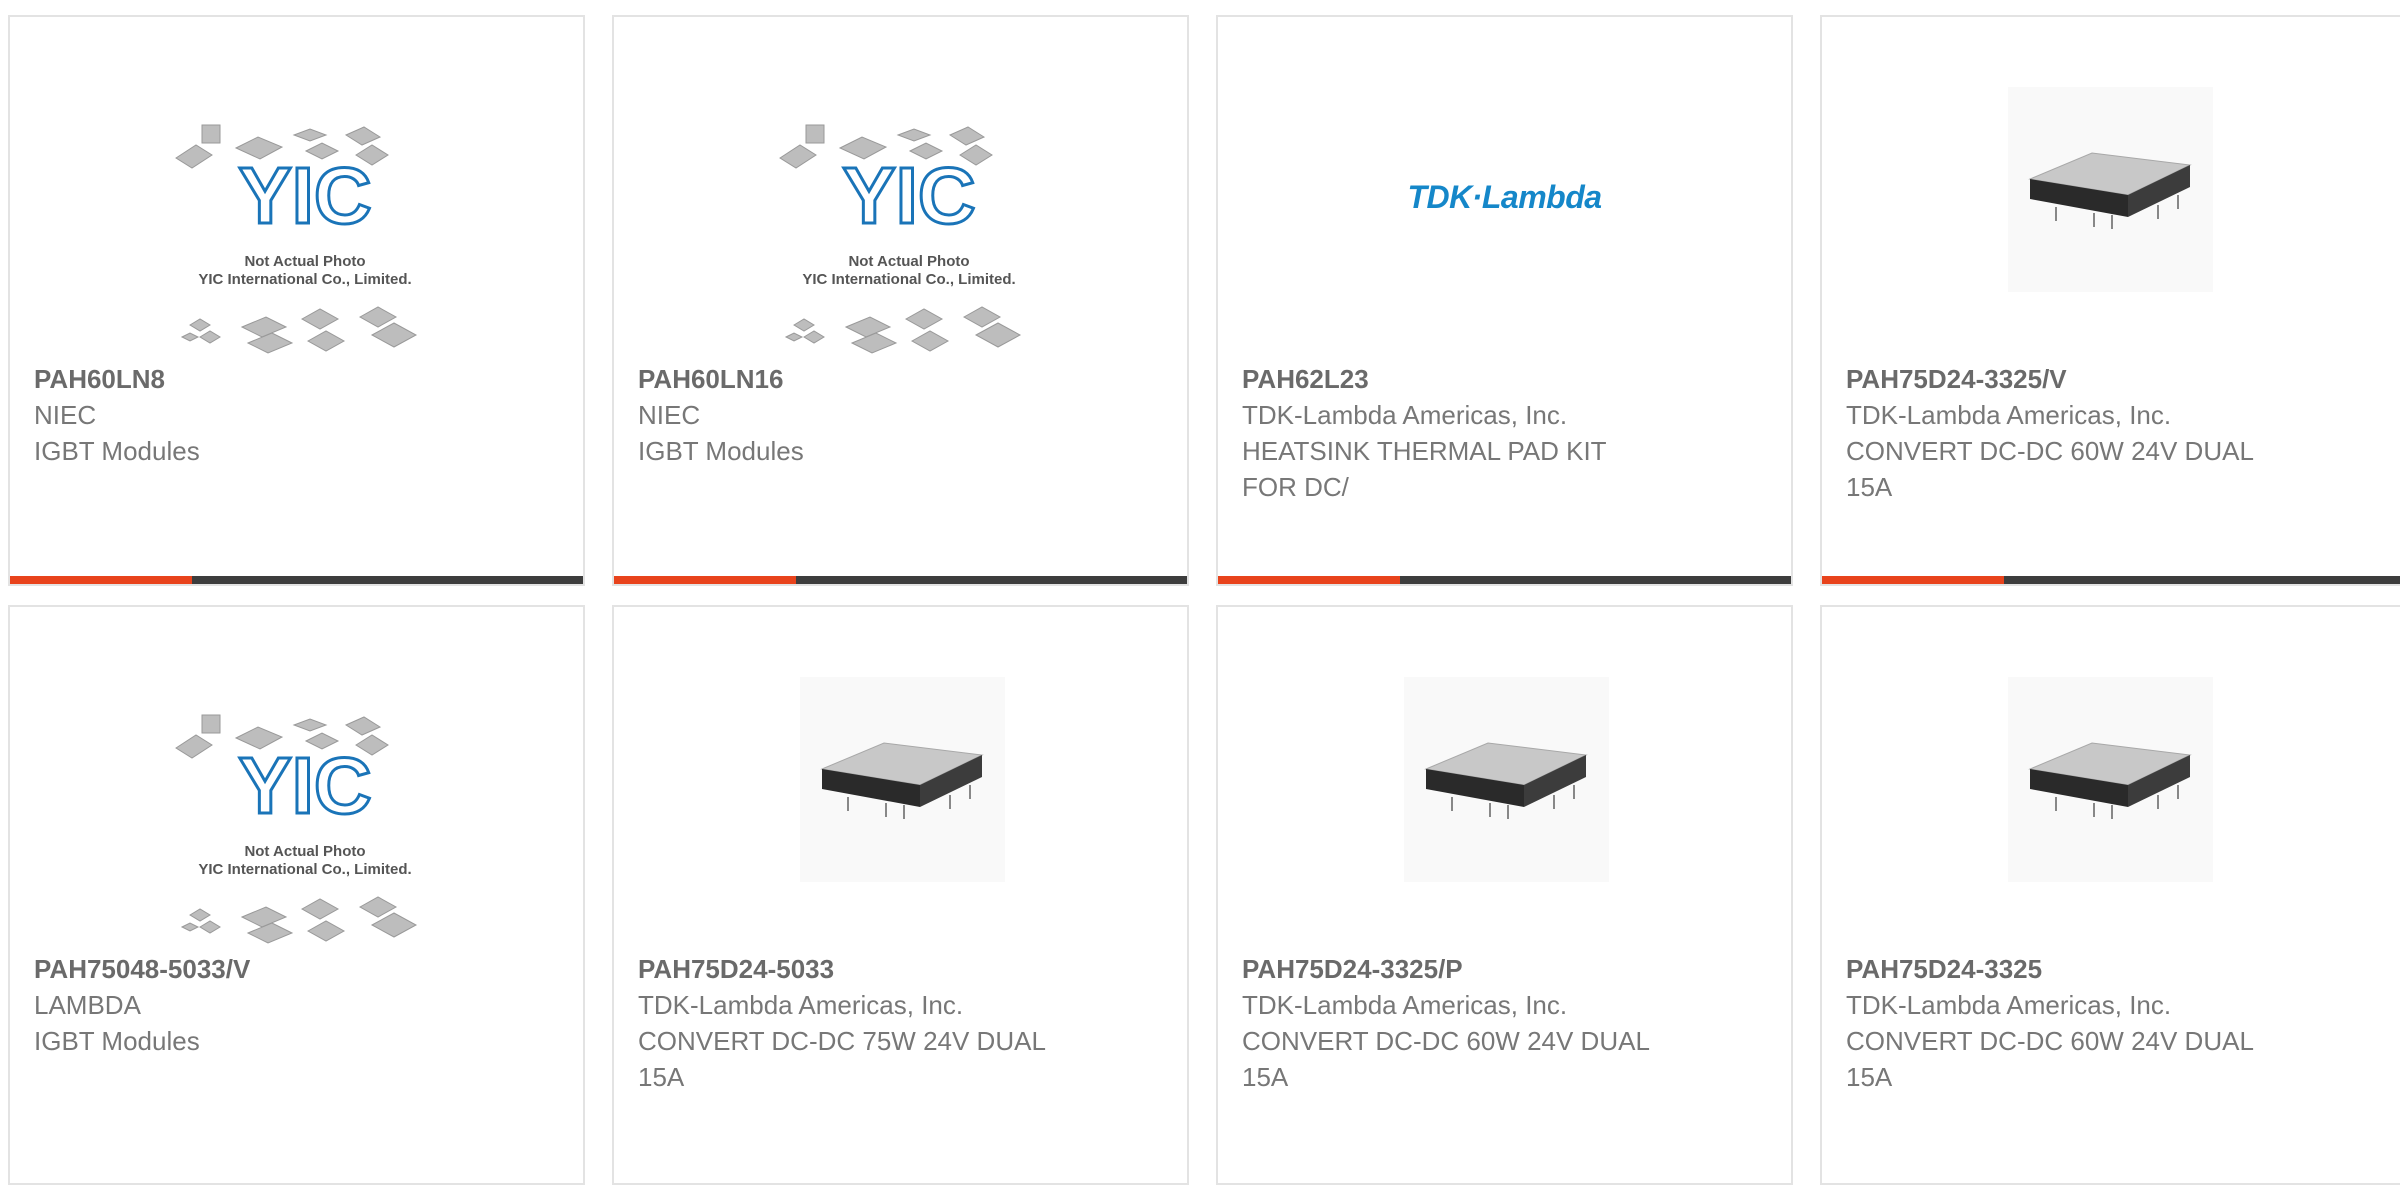 This screenshot has height=1185, width=2400. I want to click on description: HEATSINK THERMAL PAD KIT FOR DC/, so click(1424, 469).